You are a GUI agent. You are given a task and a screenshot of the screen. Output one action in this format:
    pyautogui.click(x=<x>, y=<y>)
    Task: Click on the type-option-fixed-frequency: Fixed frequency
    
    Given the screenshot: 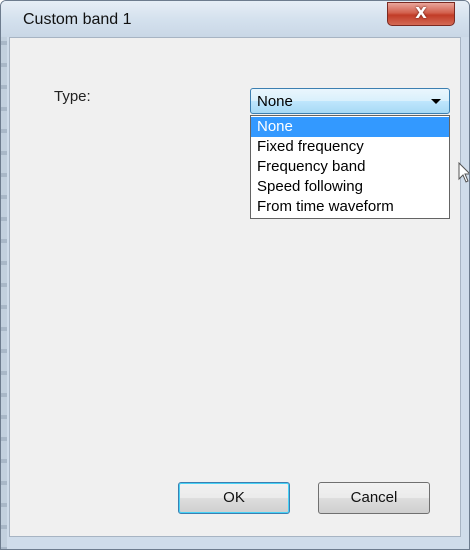 What is the action you would take?
    pyautogui.click(x=350, y=147)
    